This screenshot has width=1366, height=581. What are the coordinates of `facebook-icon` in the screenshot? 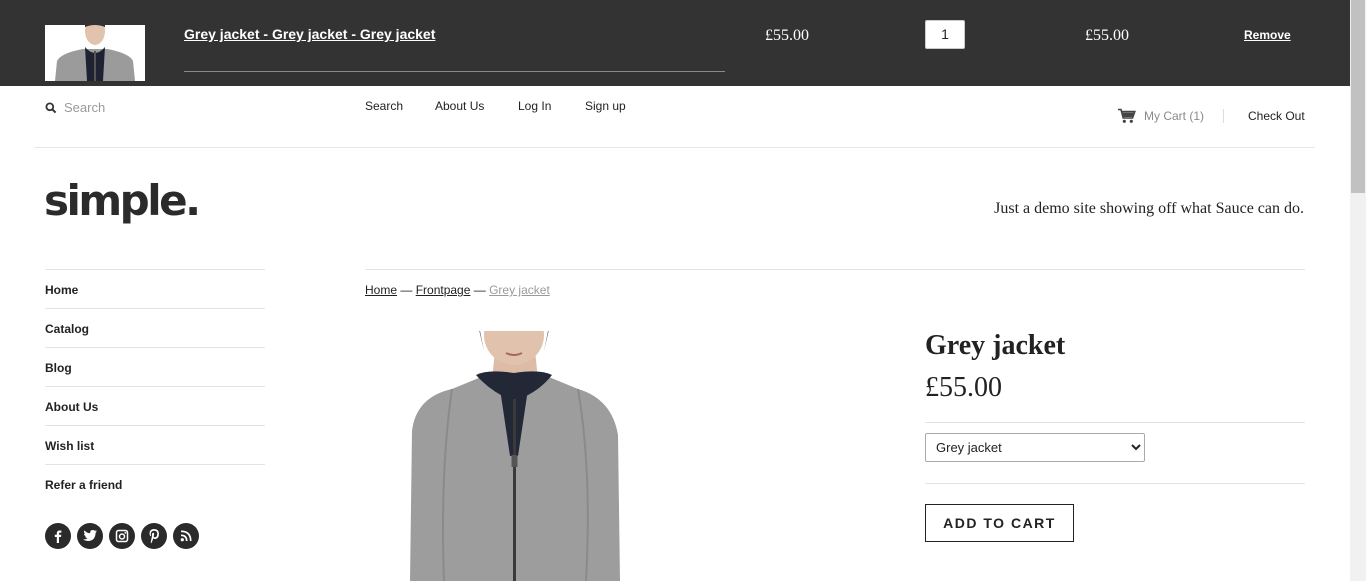 It's located at (58, 536).